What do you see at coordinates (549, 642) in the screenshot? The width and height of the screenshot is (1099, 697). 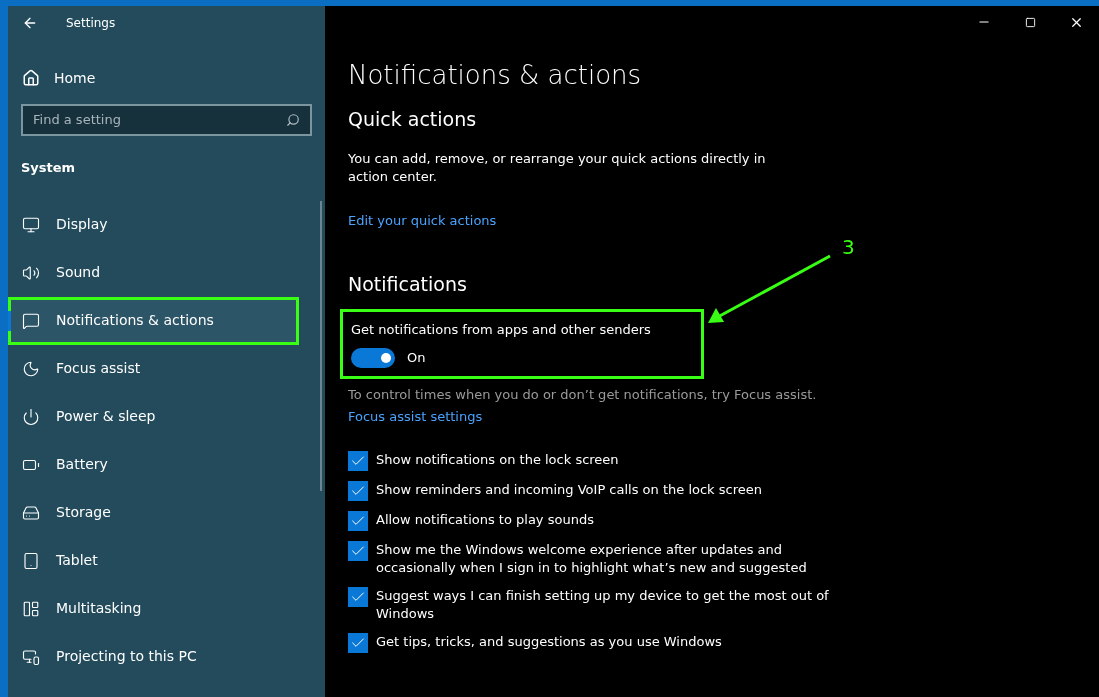 I see `checkbox-label: Get tips, tricks, and suggestions as you use Windows` at bounding box center [549, 642].